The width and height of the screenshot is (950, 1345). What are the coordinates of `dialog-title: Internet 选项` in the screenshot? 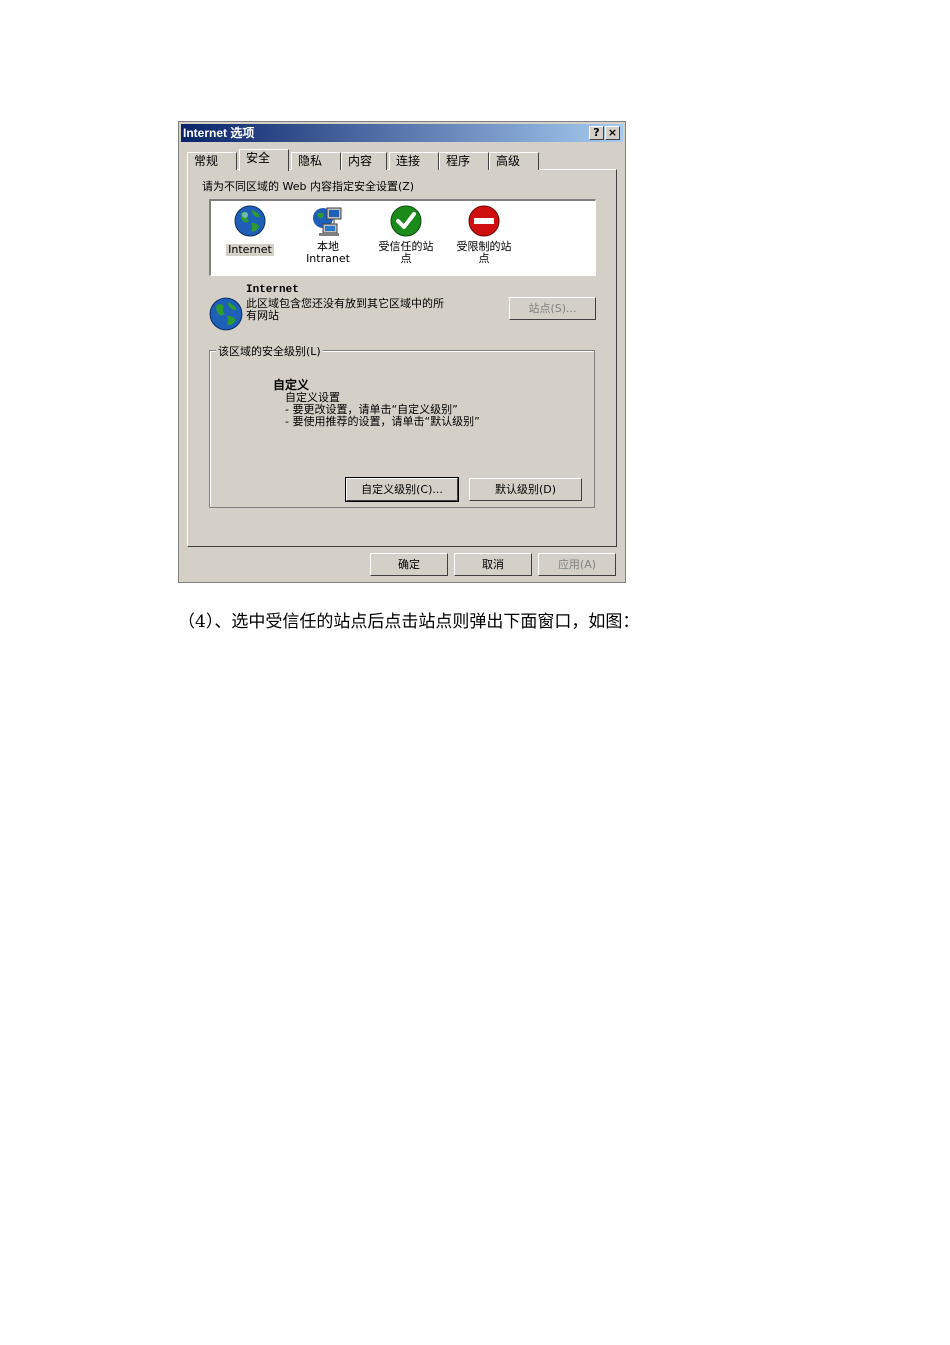 It's located at (219, 133).